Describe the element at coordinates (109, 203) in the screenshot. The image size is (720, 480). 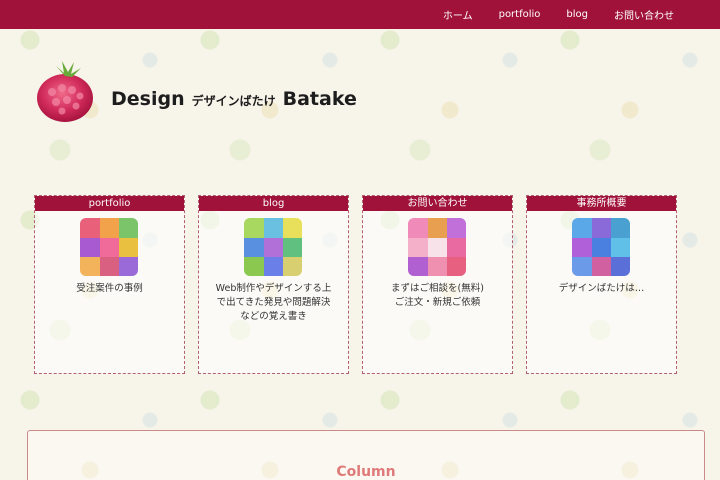
I see `card-title: portfolio` at that location.